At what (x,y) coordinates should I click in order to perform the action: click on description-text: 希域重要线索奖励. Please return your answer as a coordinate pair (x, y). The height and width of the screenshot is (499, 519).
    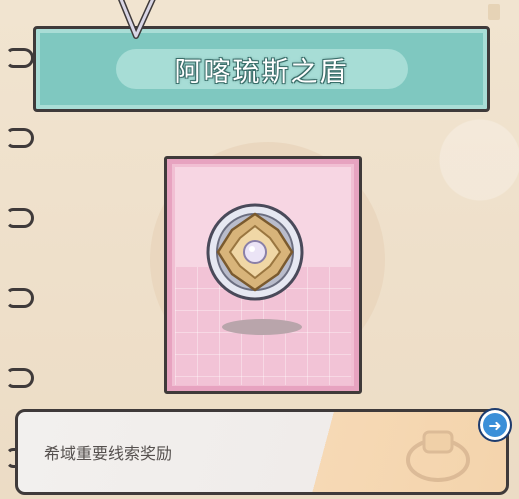
    Looking at the image, I should click on (108, 453).